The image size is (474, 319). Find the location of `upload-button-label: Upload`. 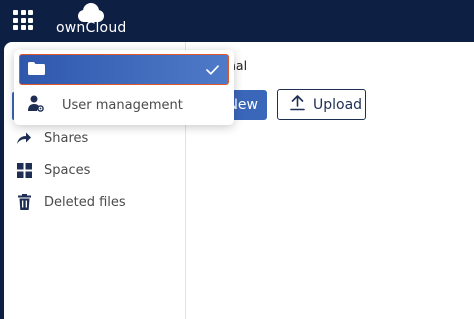

upload-button-label: Upload is located at coordinates (338, 104).